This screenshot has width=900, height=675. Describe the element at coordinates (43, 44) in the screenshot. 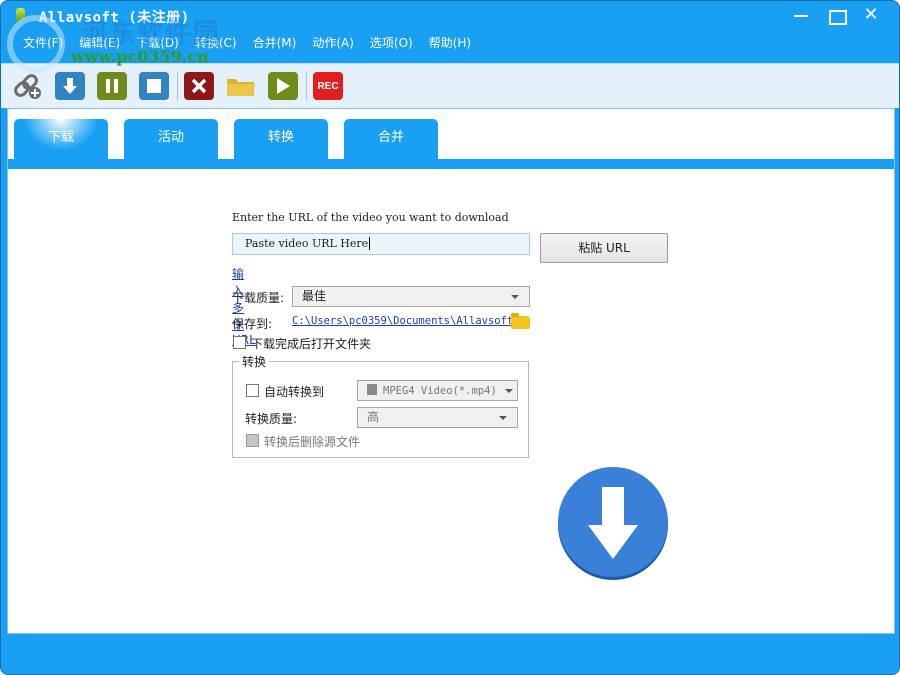

I see `menu-file: 文件(F)` at that location.